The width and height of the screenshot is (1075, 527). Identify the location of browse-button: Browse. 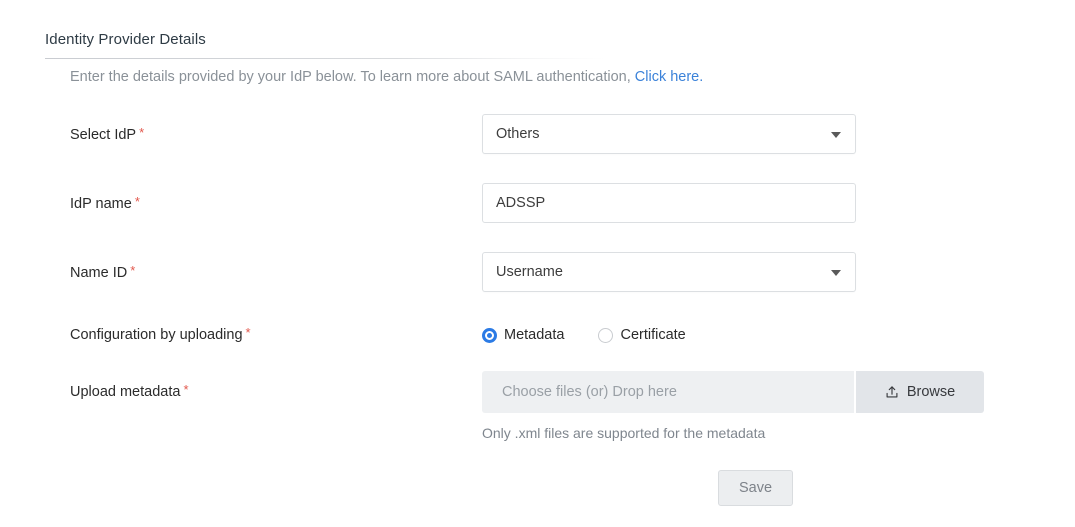
(920, 392).